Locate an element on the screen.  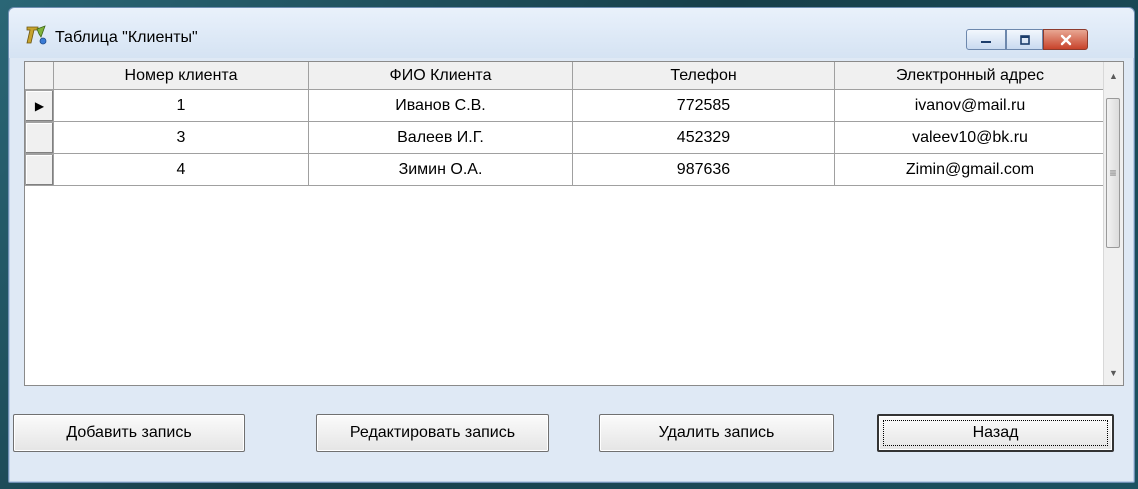
delete-record-button: Удалить запись is located at coordinates (716, 433).